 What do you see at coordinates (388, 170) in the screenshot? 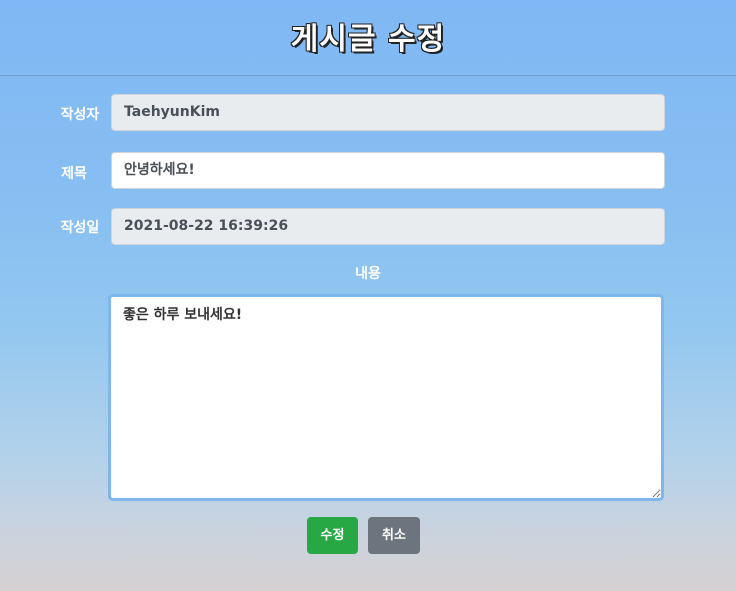
I see `title-input: 안녕하세요!` at bounding box center [388, 170].